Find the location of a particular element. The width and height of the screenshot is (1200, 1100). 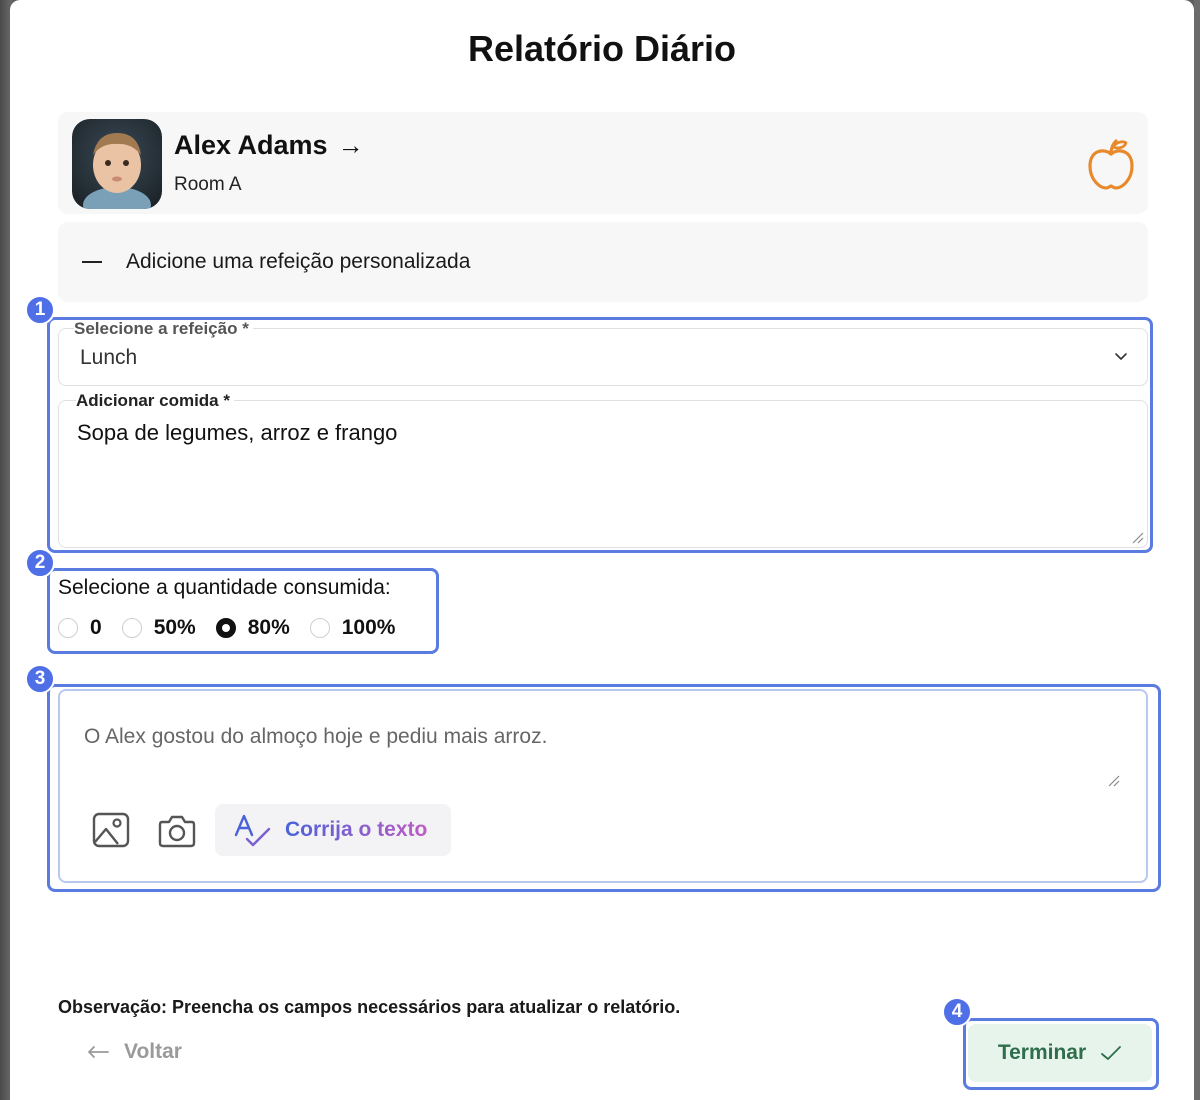

annotation-badge-3: 3 is located at coordinates (40, 679).